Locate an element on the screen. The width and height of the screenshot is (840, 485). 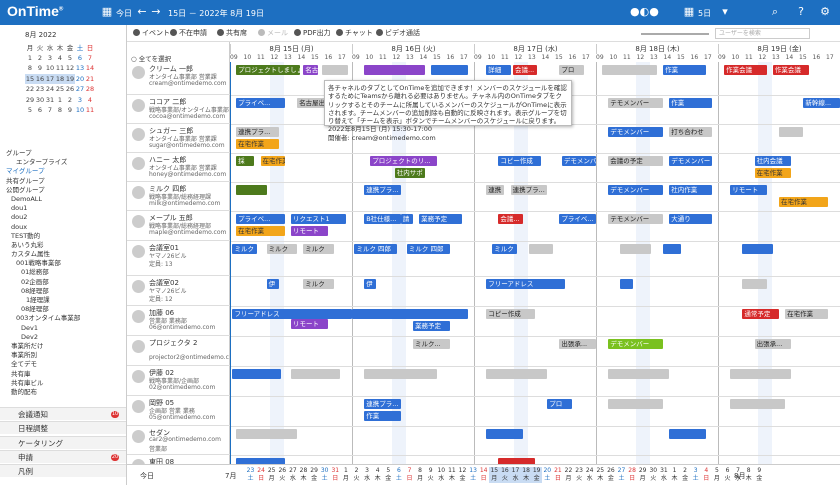
chevron-down-icon: ▾ is located at coordinates (725, 12).